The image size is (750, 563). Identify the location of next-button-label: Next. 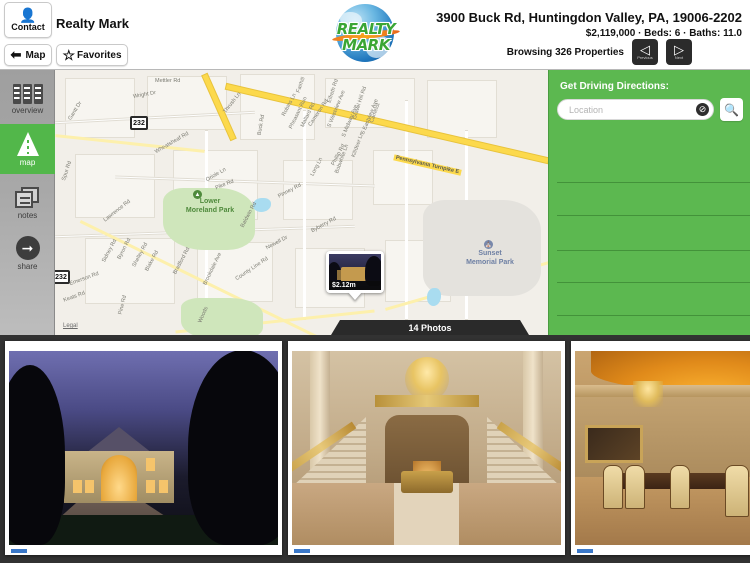
(679, 57).